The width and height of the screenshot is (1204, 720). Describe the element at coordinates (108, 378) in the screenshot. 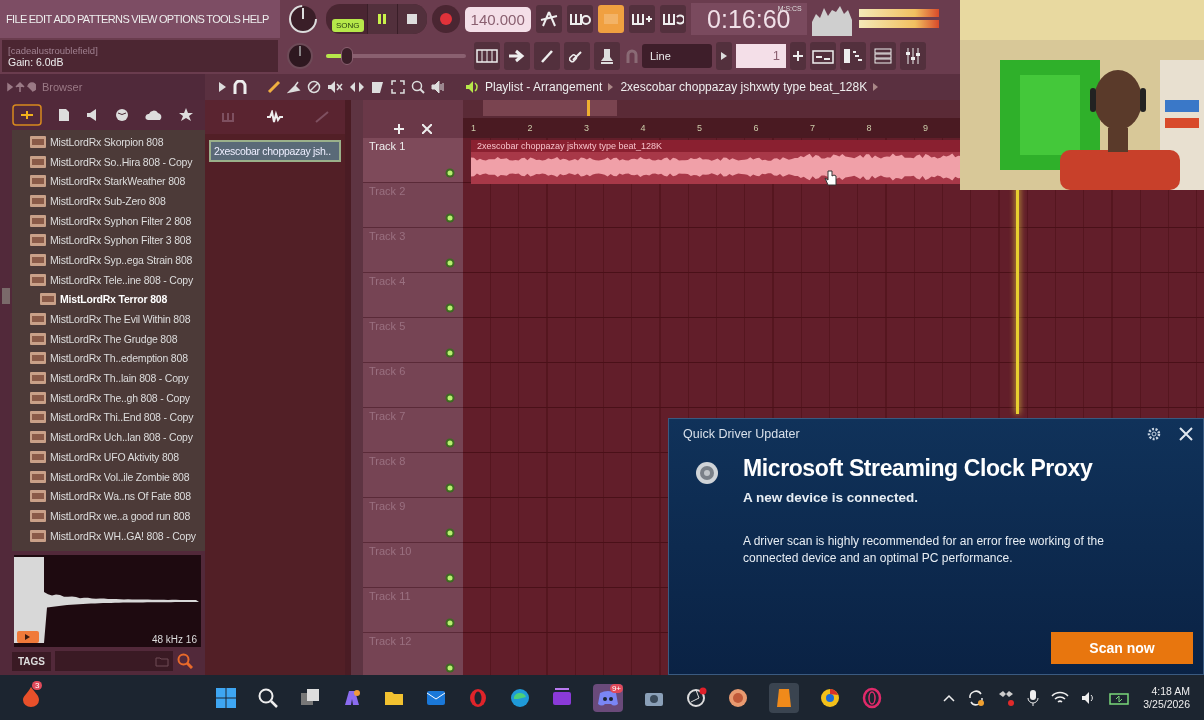

I see `sample-list-item: MistLordRx Th..lain 808 - Copy` at that location.